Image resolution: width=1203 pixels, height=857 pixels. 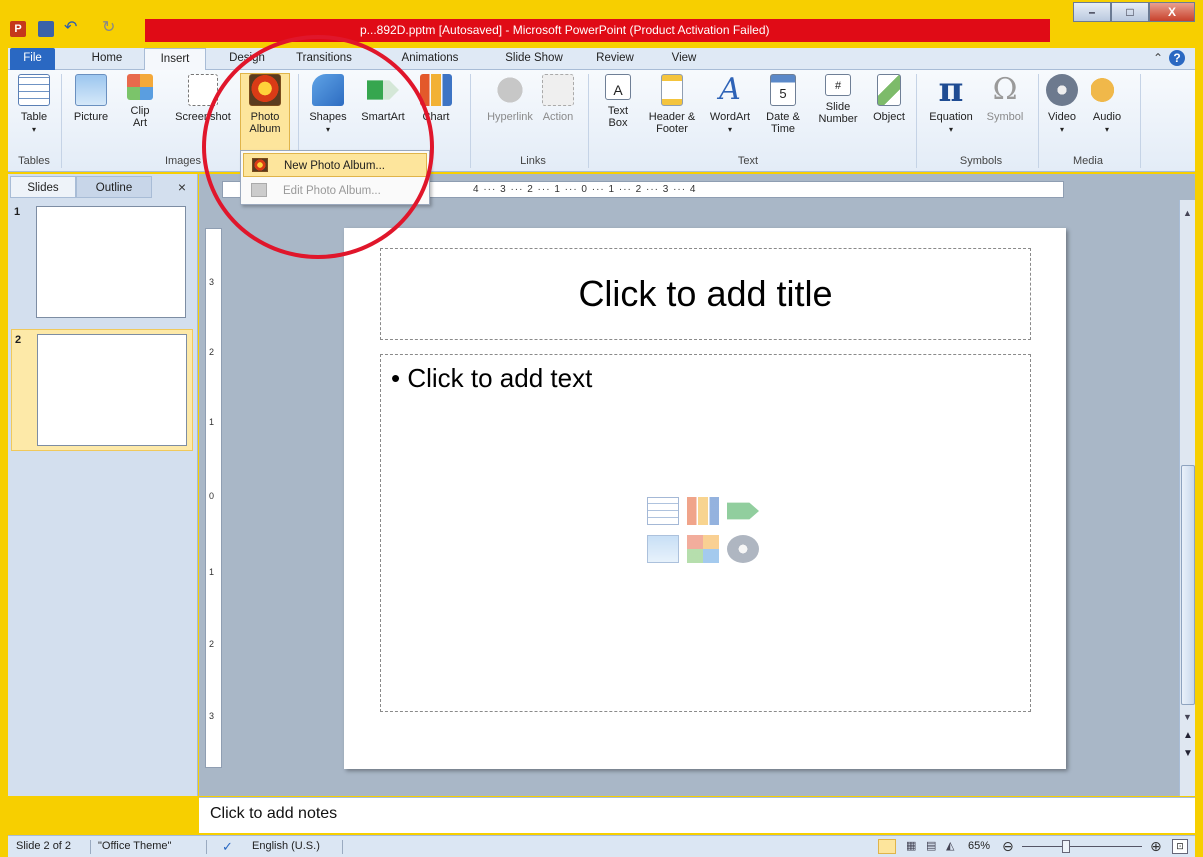 What do you see at coordinates (110, 28) in the screenshot?
I see `redo-icon: ↻` at bounding box center [110, 28].